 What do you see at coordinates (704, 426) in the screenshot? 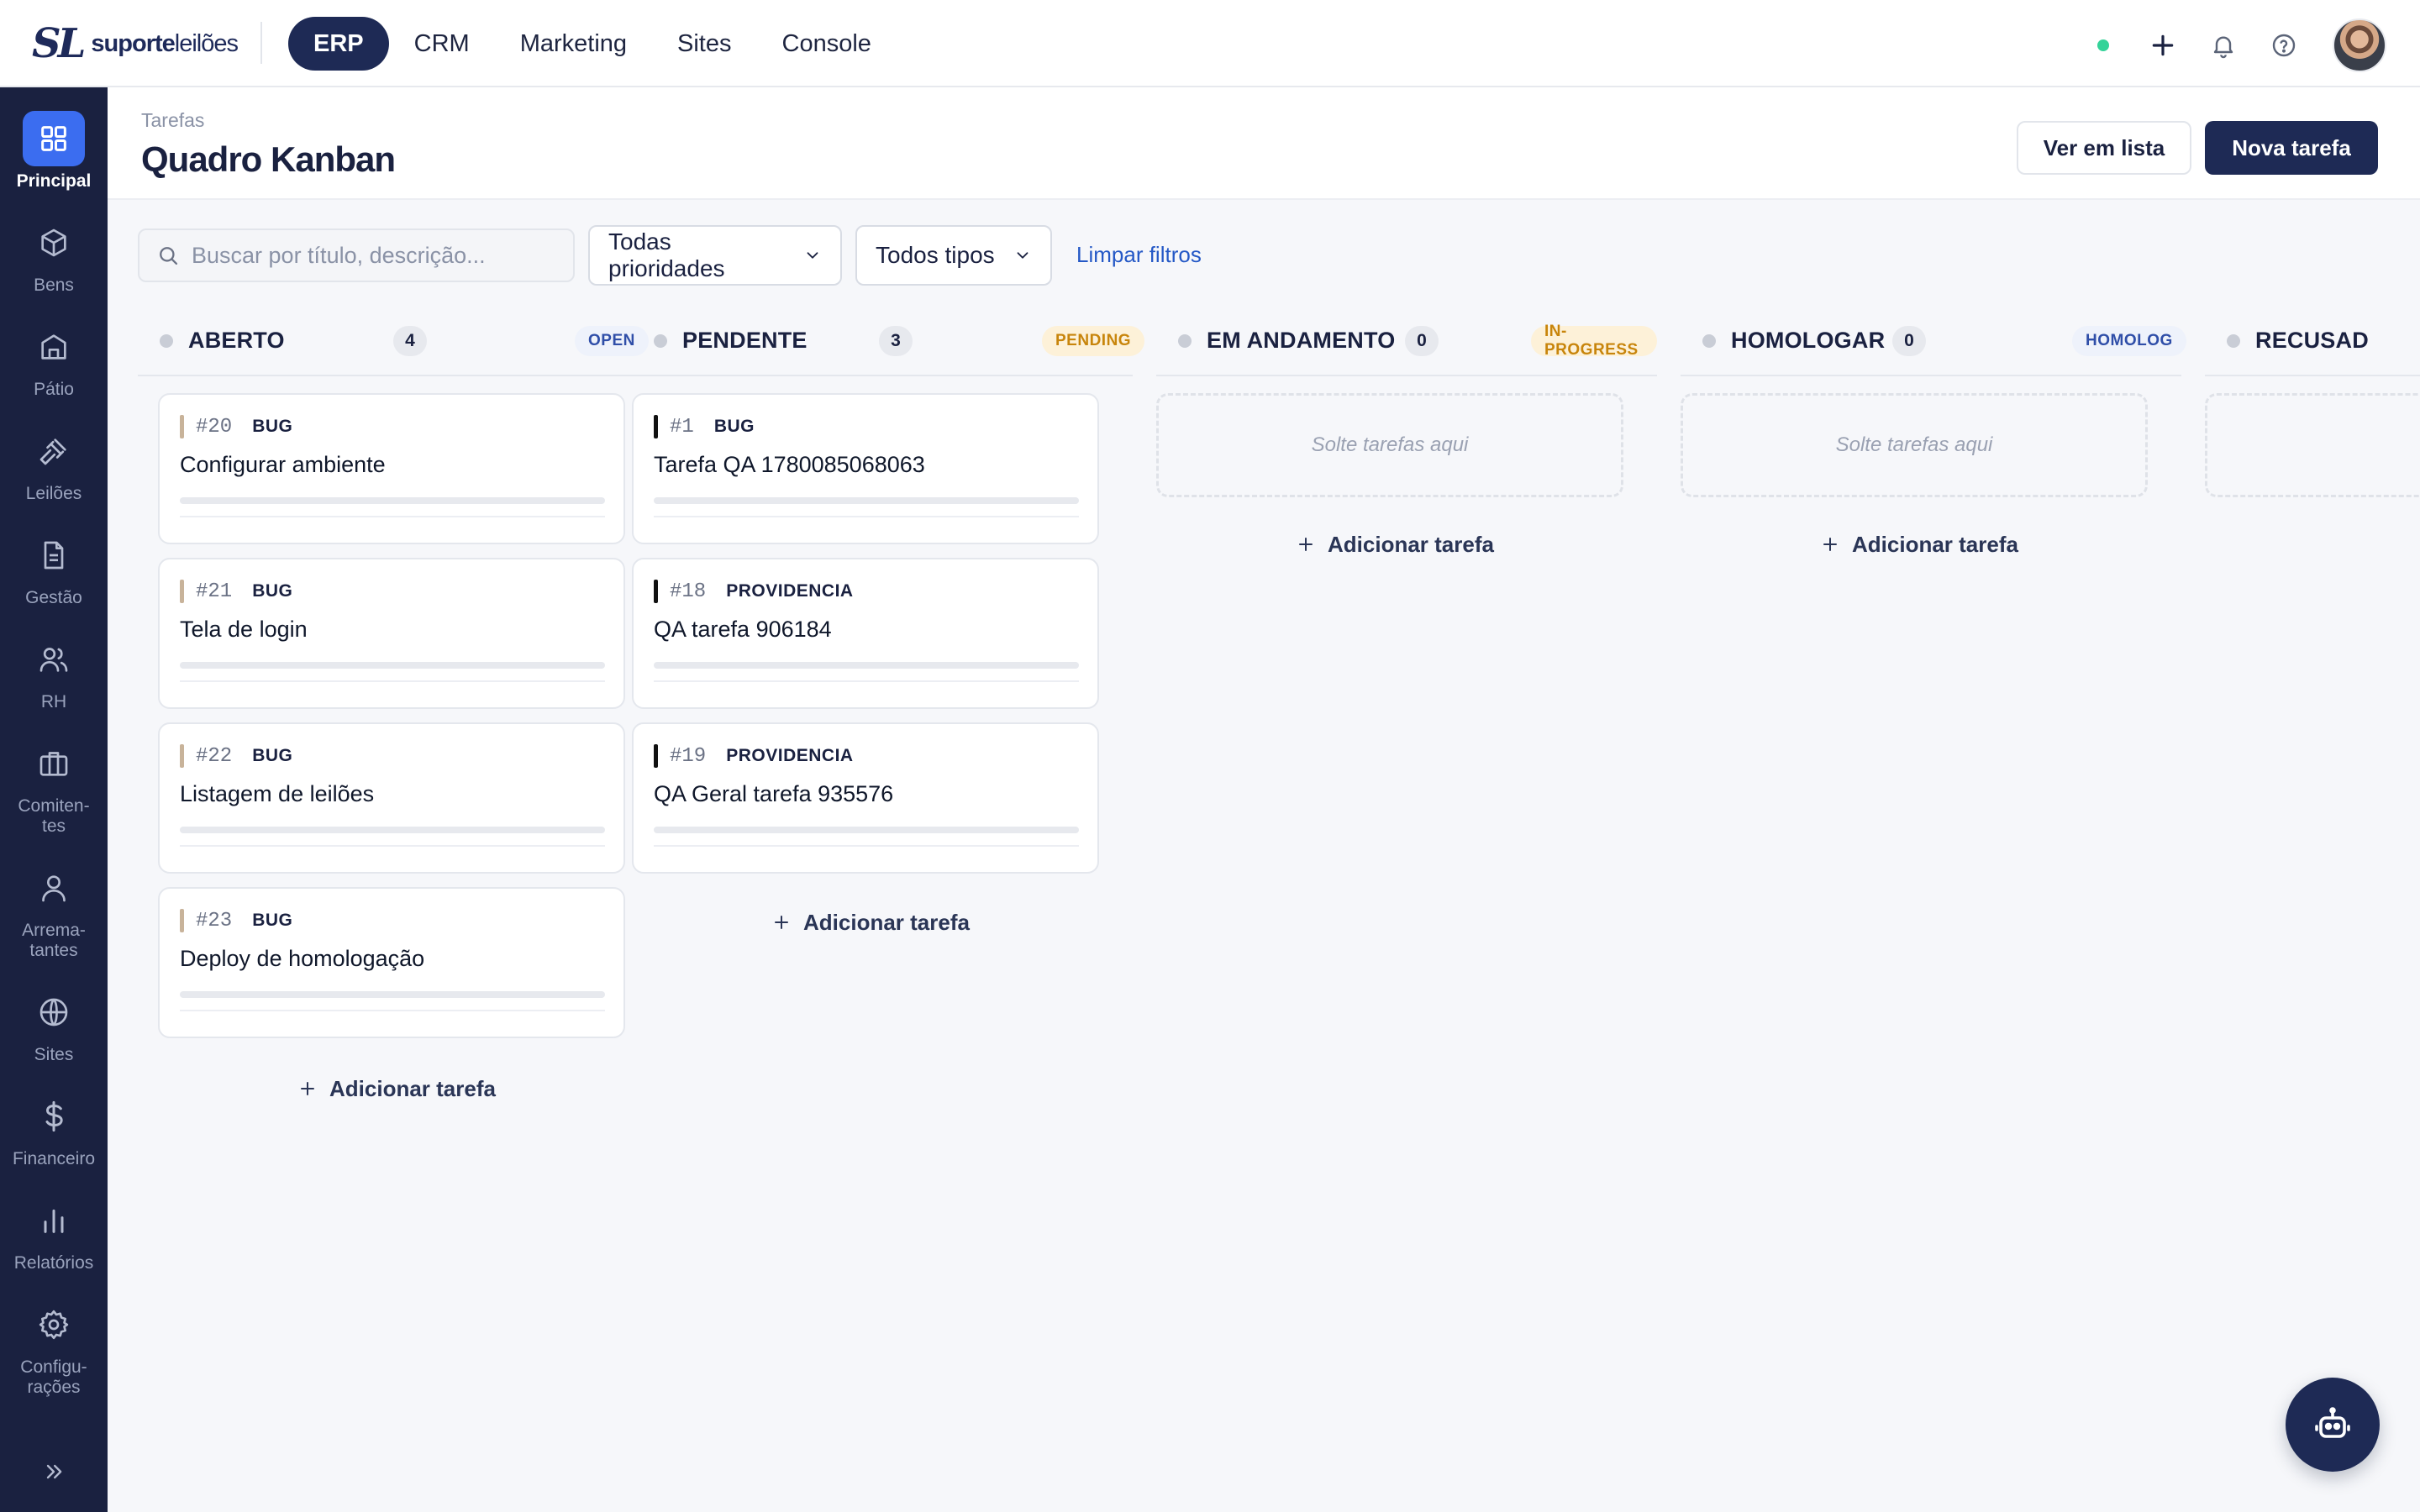
I see `card-meta: #1 BUG` at bounding box center [704, 426].